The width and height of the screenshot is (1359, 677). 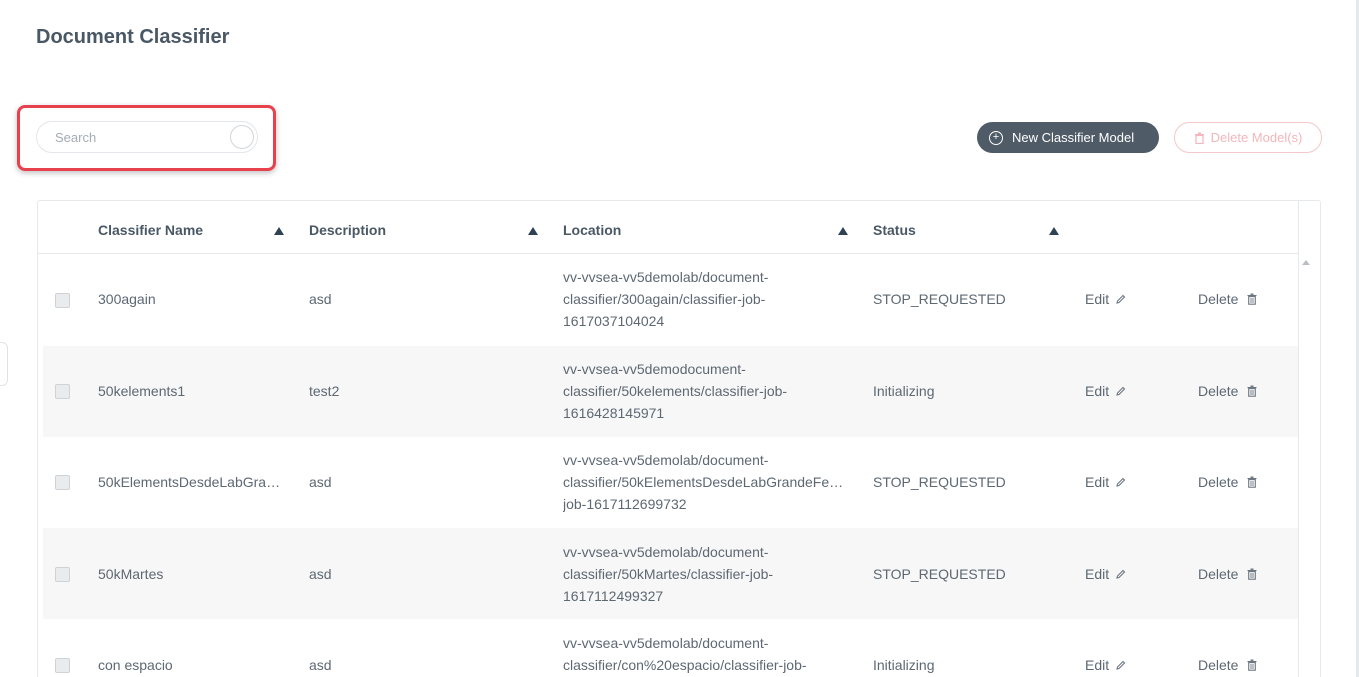 What do you see at coordinates (1073, 137) in the screenshot?
I see `new-classifier-model-label: New Classifier Model` at bounding box center [1073, 137].